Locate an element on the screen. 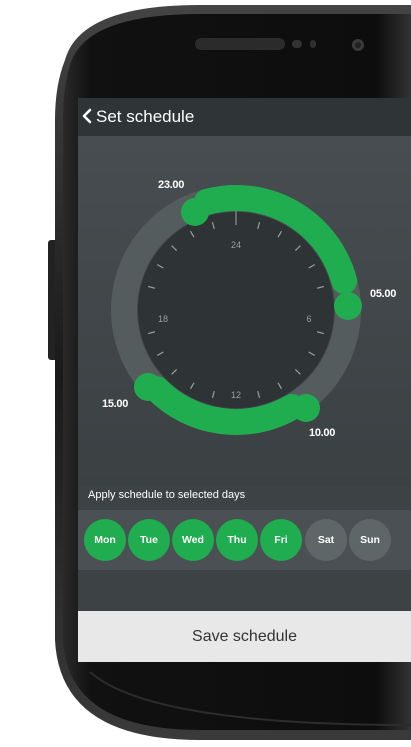 The image size is (411, 747). day-fri: Fri is located at coordinates (281, 540).